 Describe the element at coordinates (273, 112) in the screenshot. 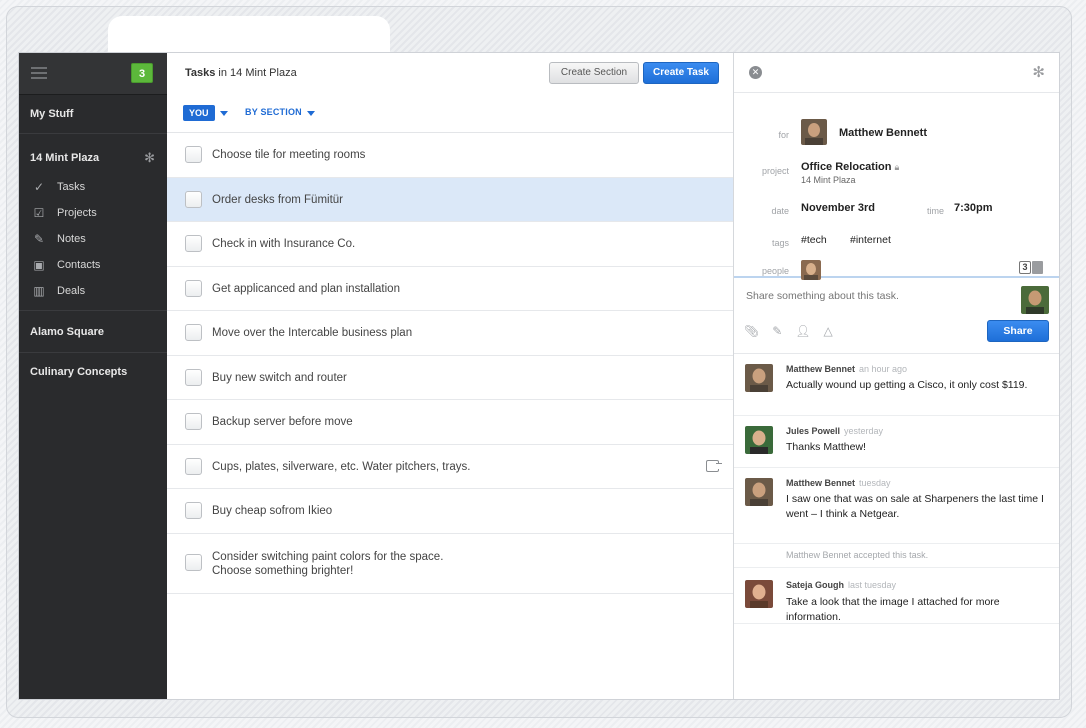

I see `filter-by-section-dropdown: BY SECTION` at that location.